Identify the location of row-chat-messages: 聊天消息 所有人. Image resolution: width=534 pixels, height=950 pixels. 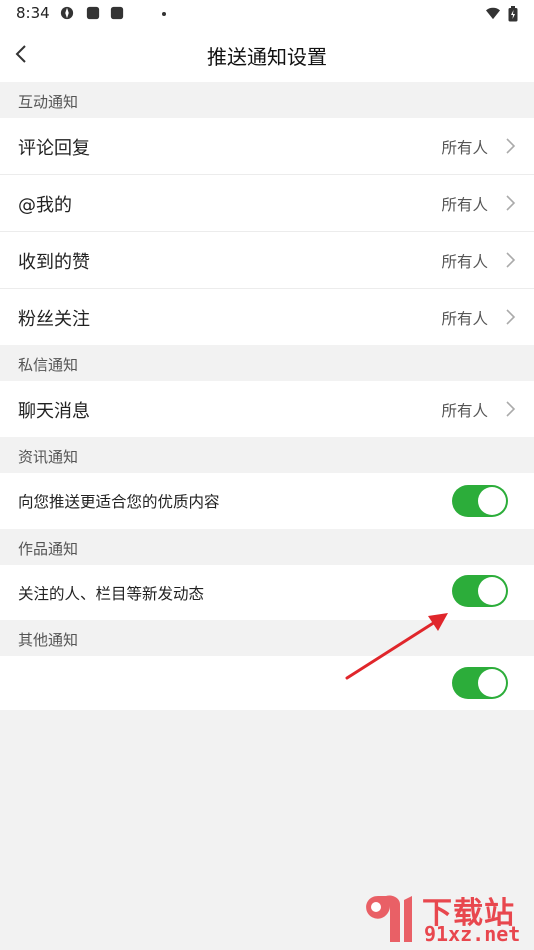
(267, 409).